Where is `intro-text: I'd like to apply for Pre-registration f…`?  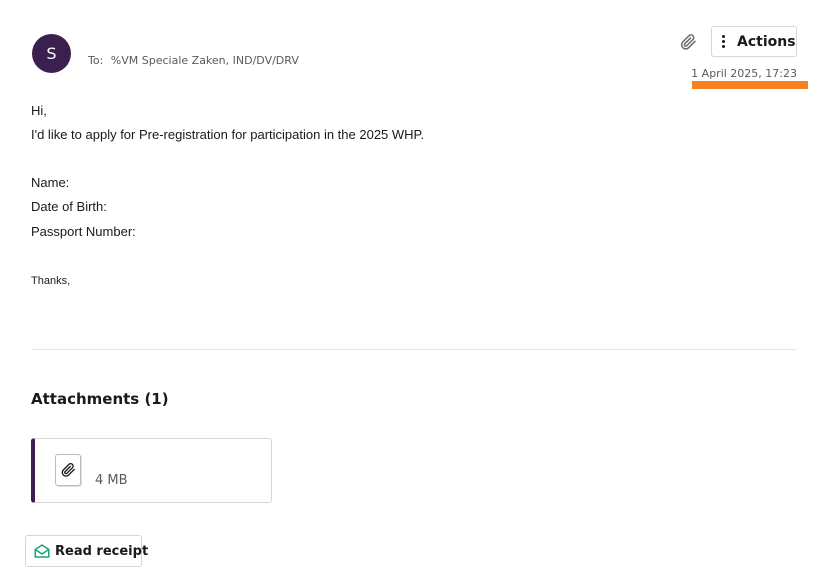
intro-text: I'd like to apply for Pre-registration f… is located at coordinates (228, 134).